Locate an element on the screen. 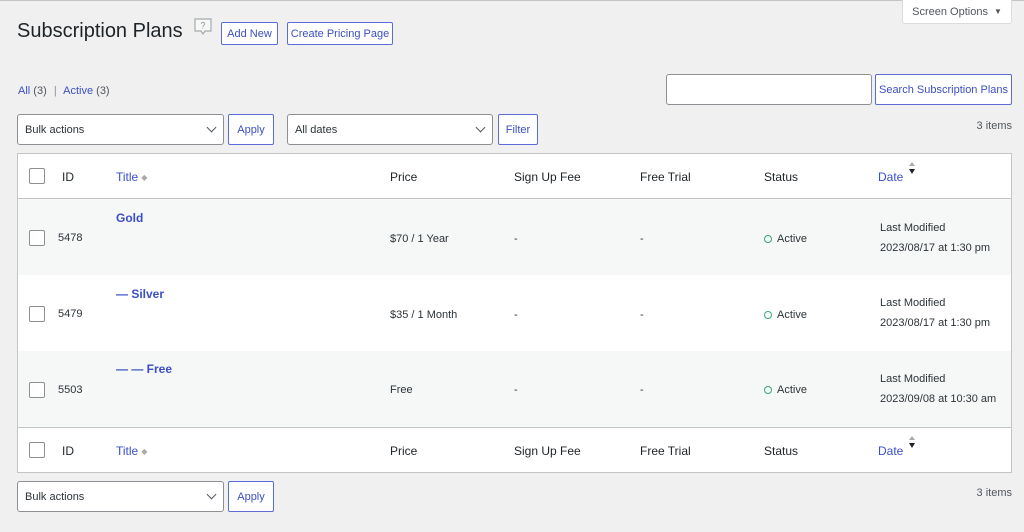 The width and height of the screenshot is (1024, 532). screen-options-button: Screen Options ▼ is located at coordinates (957, 12).